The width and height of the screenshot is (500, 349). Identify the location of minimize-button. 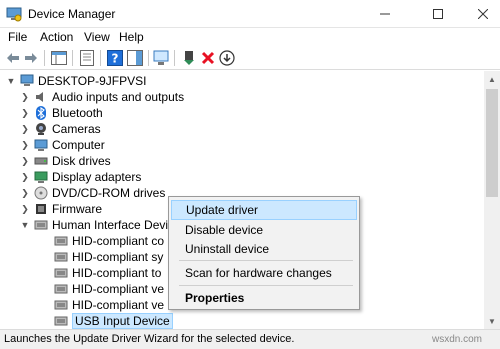
(385, 14).